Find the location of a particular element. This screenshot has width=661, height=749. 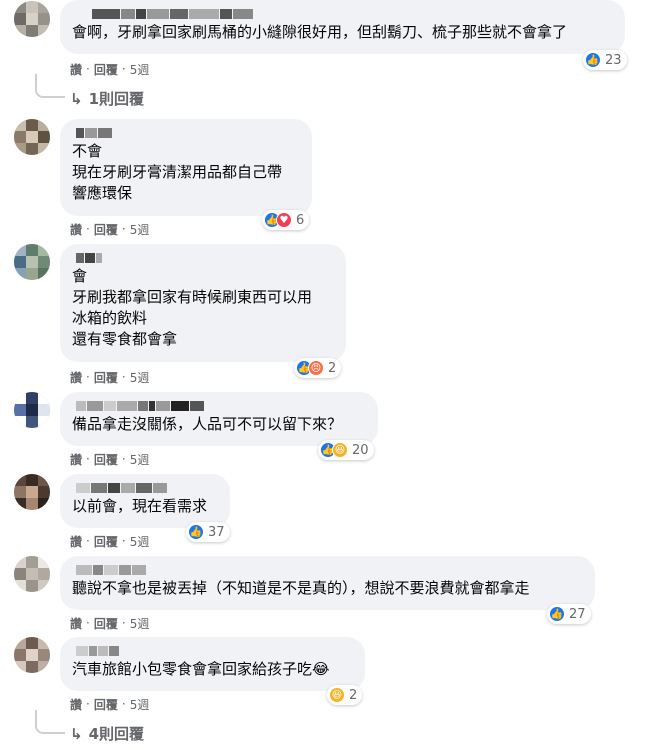

comment-text: 會啊，牙刷拿回家刷馬桶的小縫隙很好用，但刮鬍刀、梳子那些就不會拿了 is located at coordinates (320, 32).